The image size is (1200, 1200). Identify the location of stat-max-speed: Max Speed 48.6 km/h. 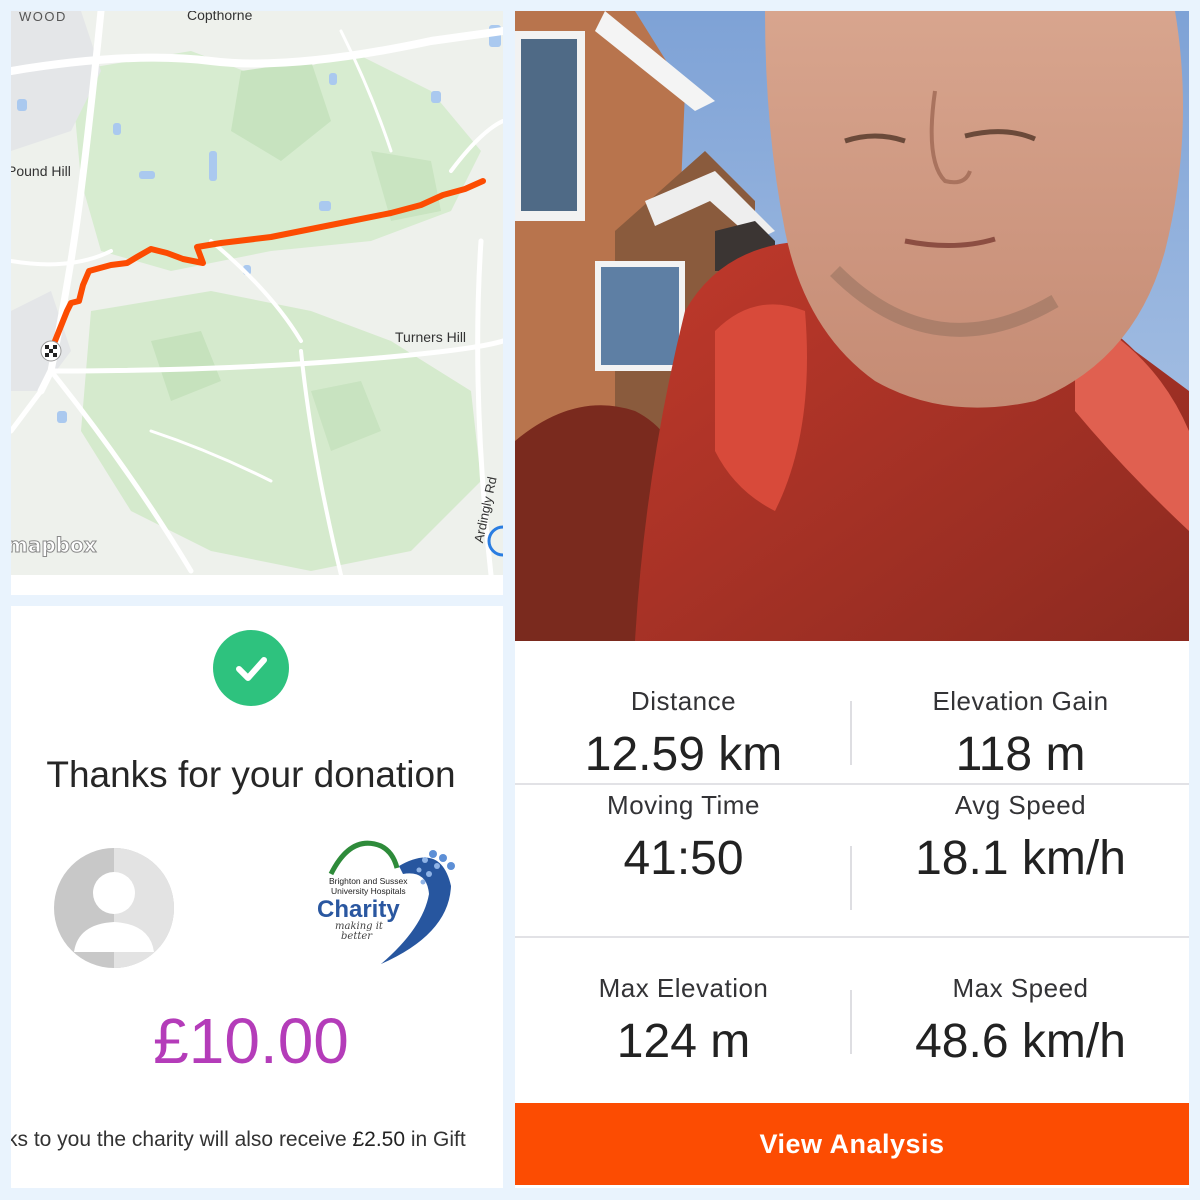
(1020, 1018).